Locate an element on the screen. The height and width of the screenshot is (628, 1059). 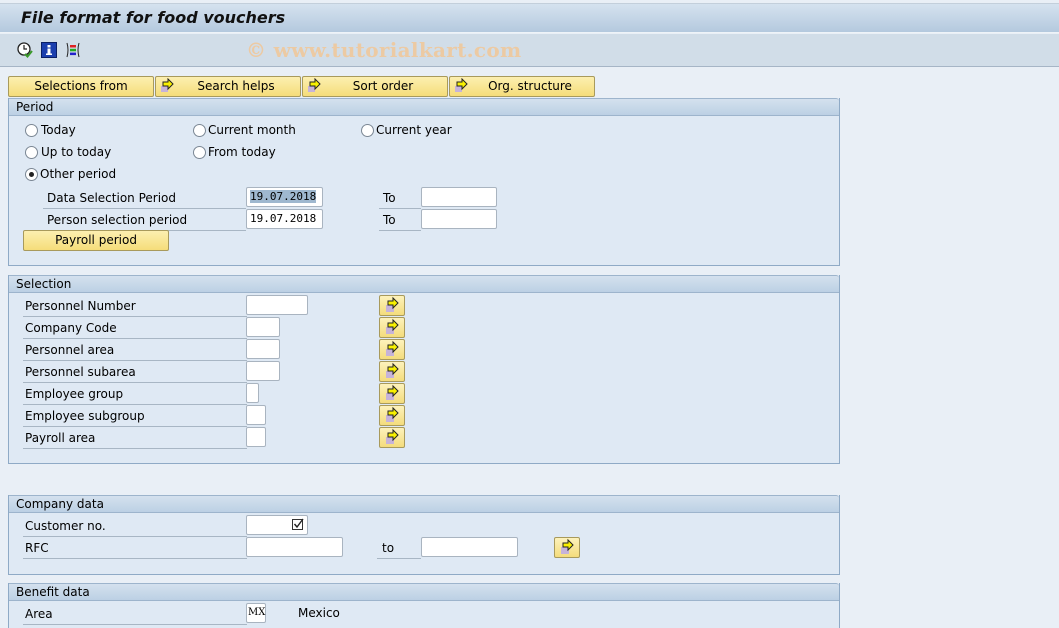
company-code-field is located at coordinates (263, 327).